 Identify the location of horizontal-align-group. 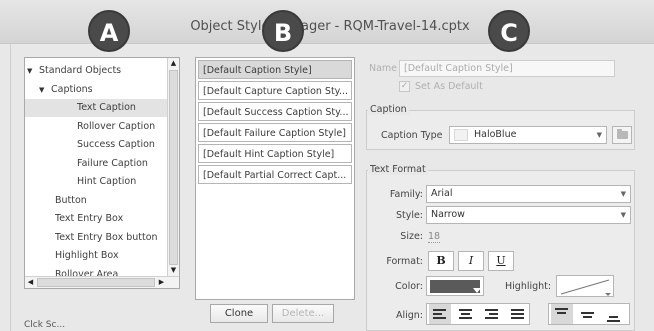
(478, 314).